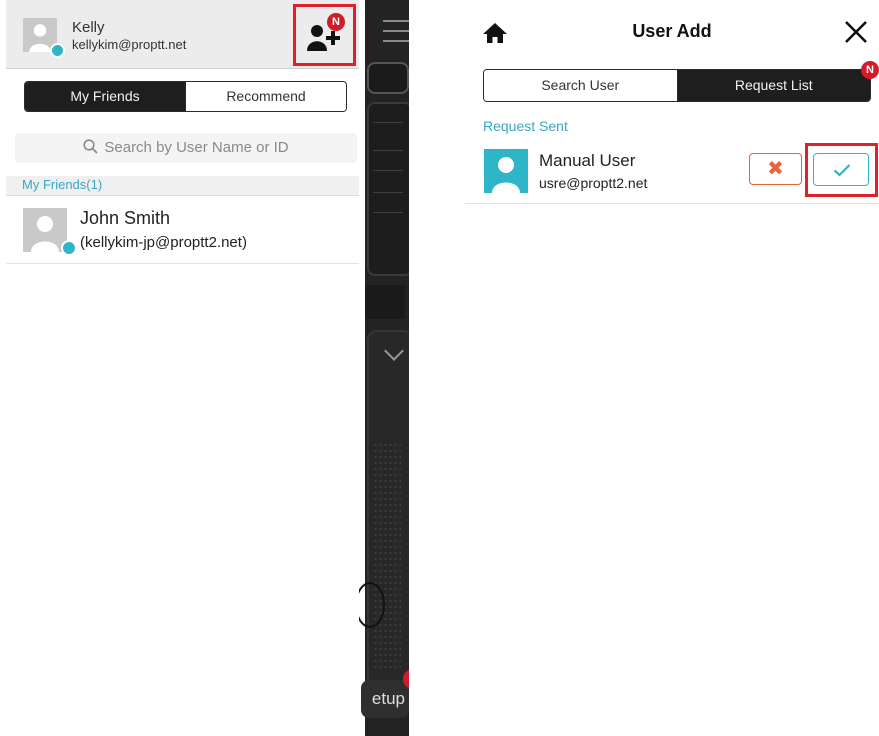 This screenshot has width=879, height=736. I want to click on speaker-grille, so click(387, 557).